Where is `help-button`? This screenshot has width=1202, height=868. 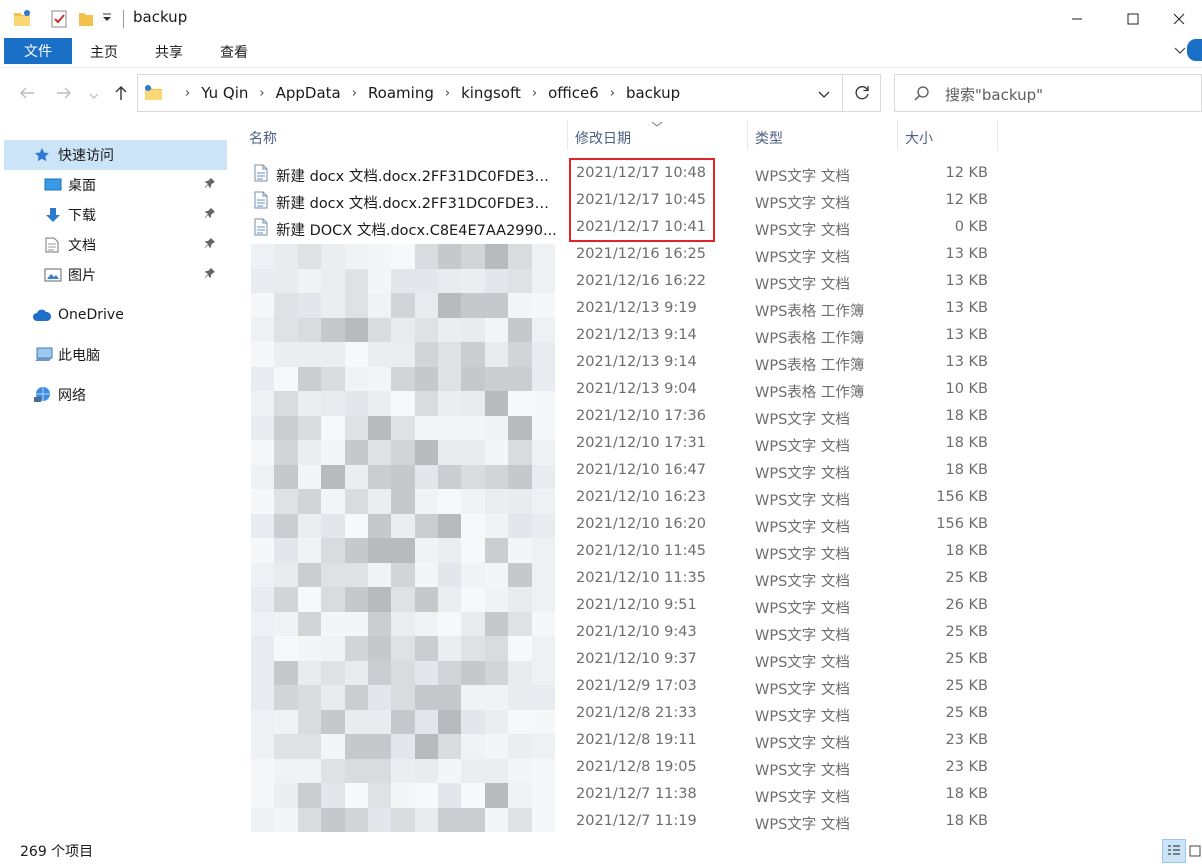 help-button is located at coordinates (1194, 50).